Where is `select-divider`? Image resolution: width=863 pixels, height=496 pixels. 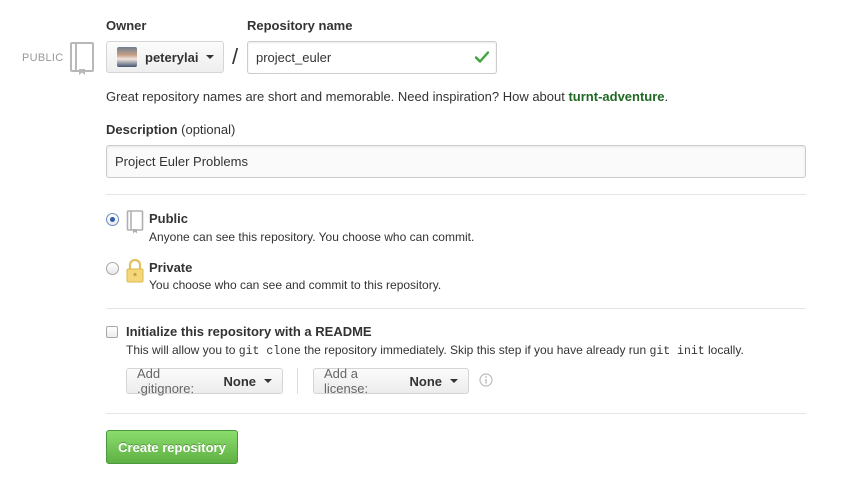 select-divider is located at coordinates (297, 381).